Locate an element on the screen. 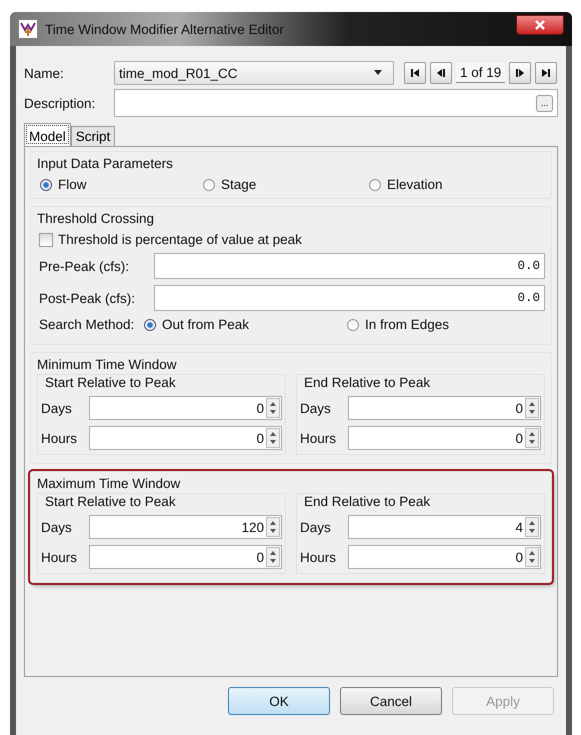  skip-last-icon is located at coordinates (546, 73).